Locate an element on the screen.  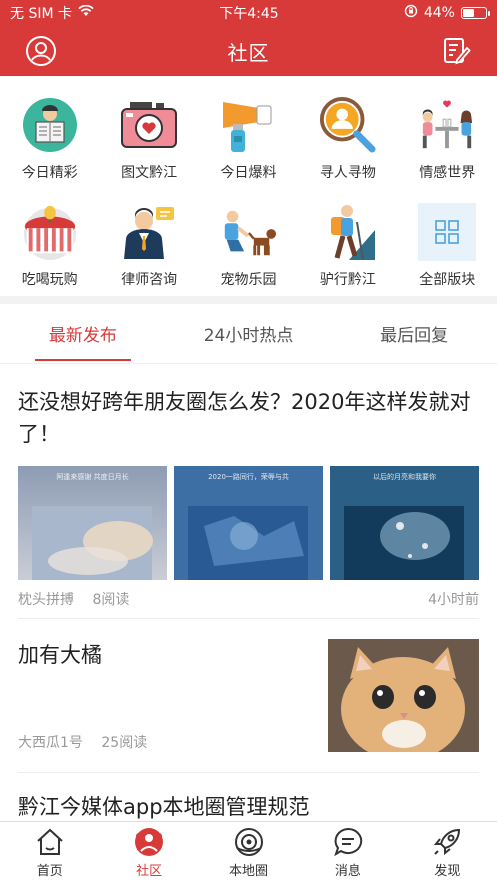
compose-button is located at coordinates (456, 51).